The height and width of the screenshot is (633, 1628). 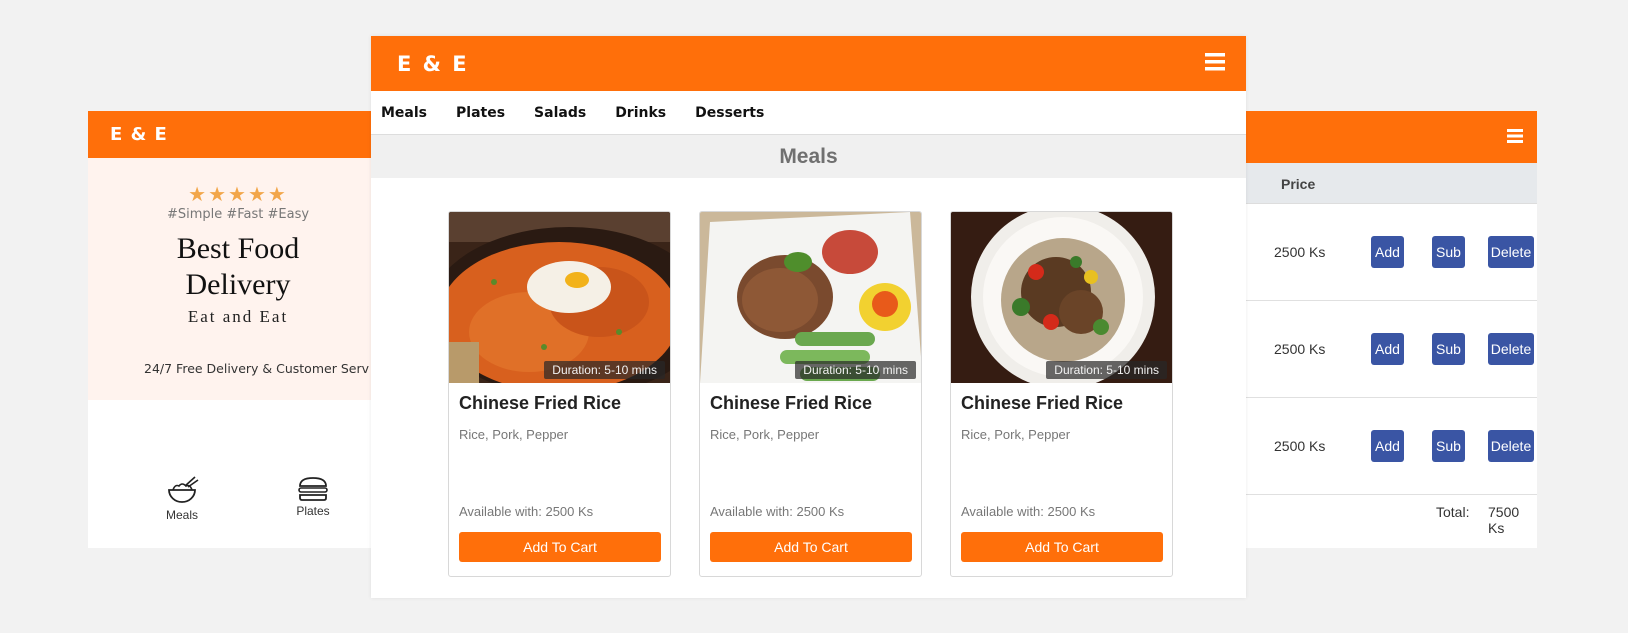 What do you see at coordinates (1504, 520) in the screenshot?
I see `total-value: 7500 Ks` at bounding box center [1504, 520].